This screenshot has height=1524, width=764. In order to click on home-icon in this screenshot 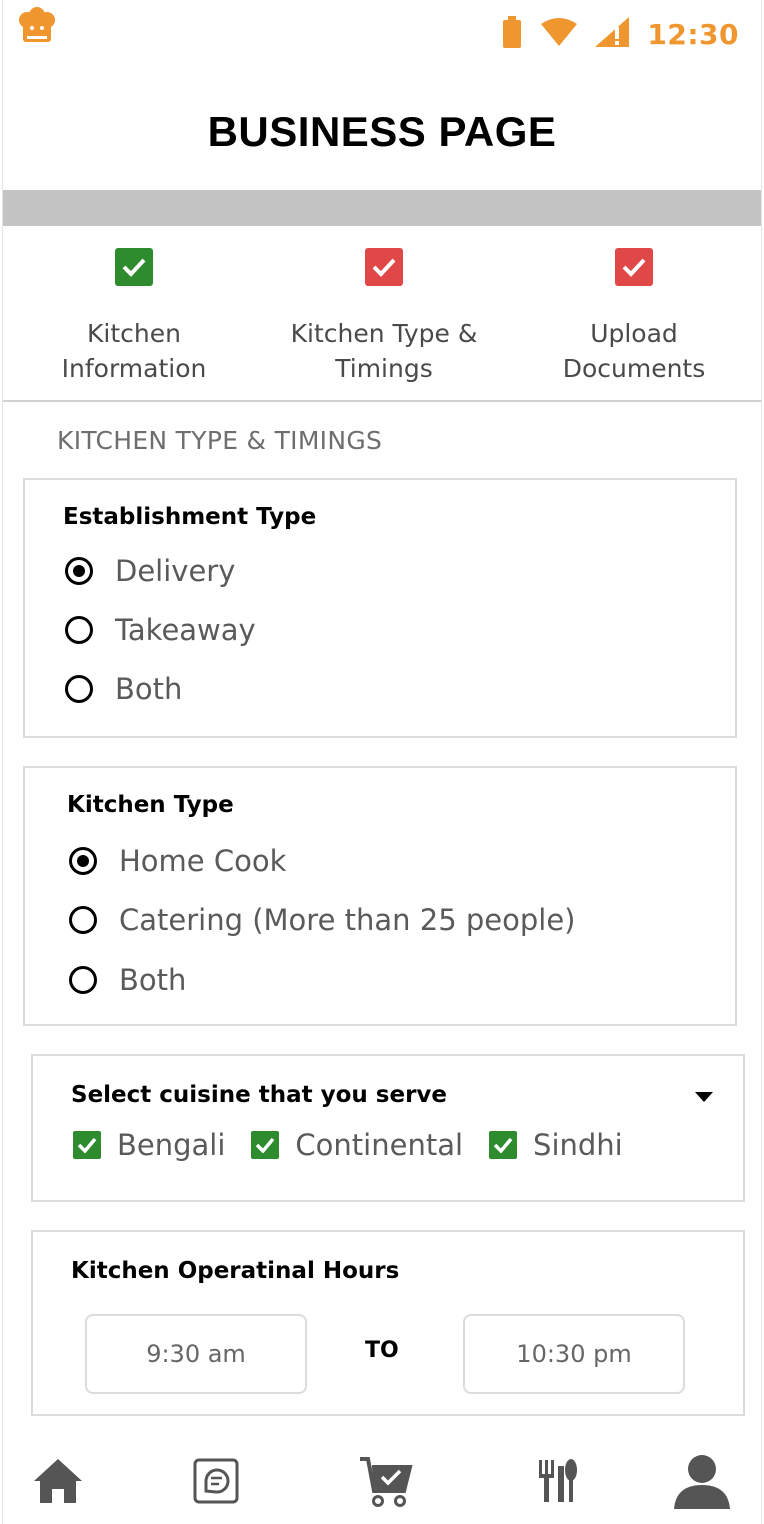, I will do `click(58, 1481)`.